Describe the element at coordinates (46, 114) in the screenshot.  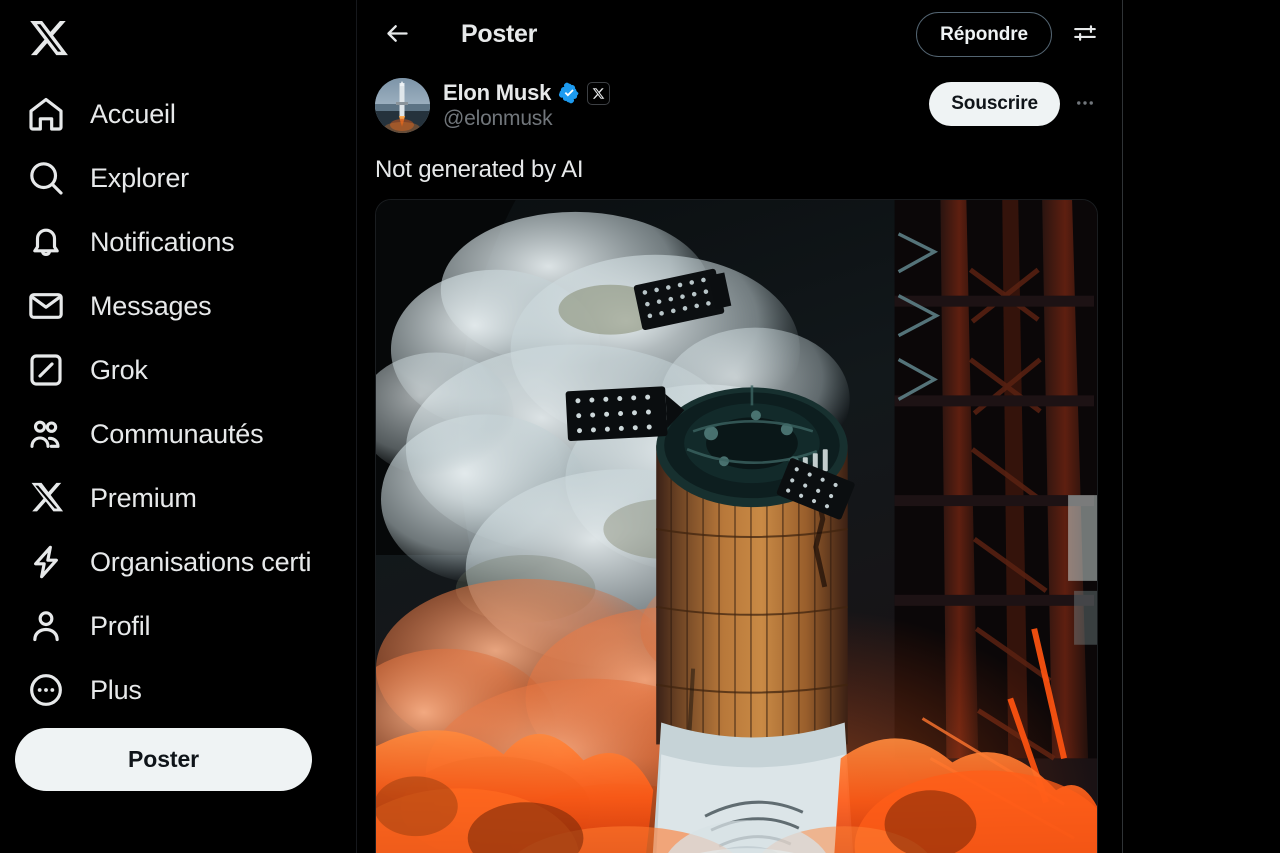
I see `home-icon` at that location.